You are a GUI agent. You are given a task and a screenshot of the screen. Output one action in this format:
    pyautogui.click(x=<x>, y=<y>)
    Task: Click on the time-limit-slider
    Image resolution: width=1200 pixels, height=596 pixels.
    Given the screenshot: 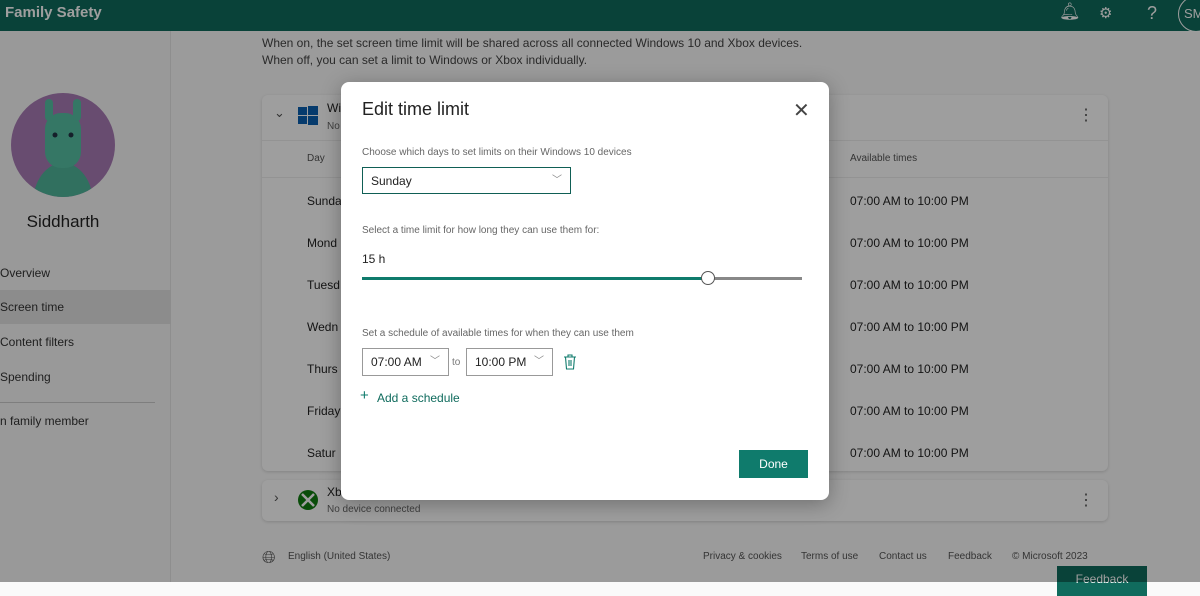 What is the action you would take?
    pyautogui.click(x=582, y=278)
    